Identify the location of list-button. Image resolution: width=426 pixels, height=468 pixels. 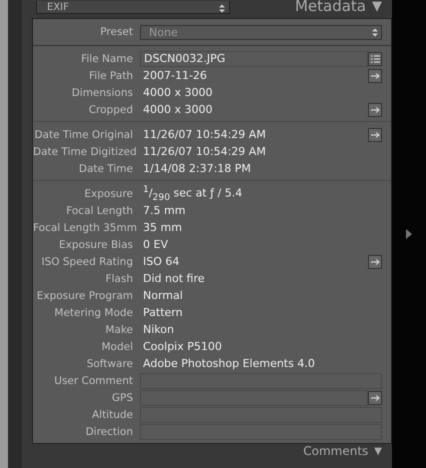
(375, 59).